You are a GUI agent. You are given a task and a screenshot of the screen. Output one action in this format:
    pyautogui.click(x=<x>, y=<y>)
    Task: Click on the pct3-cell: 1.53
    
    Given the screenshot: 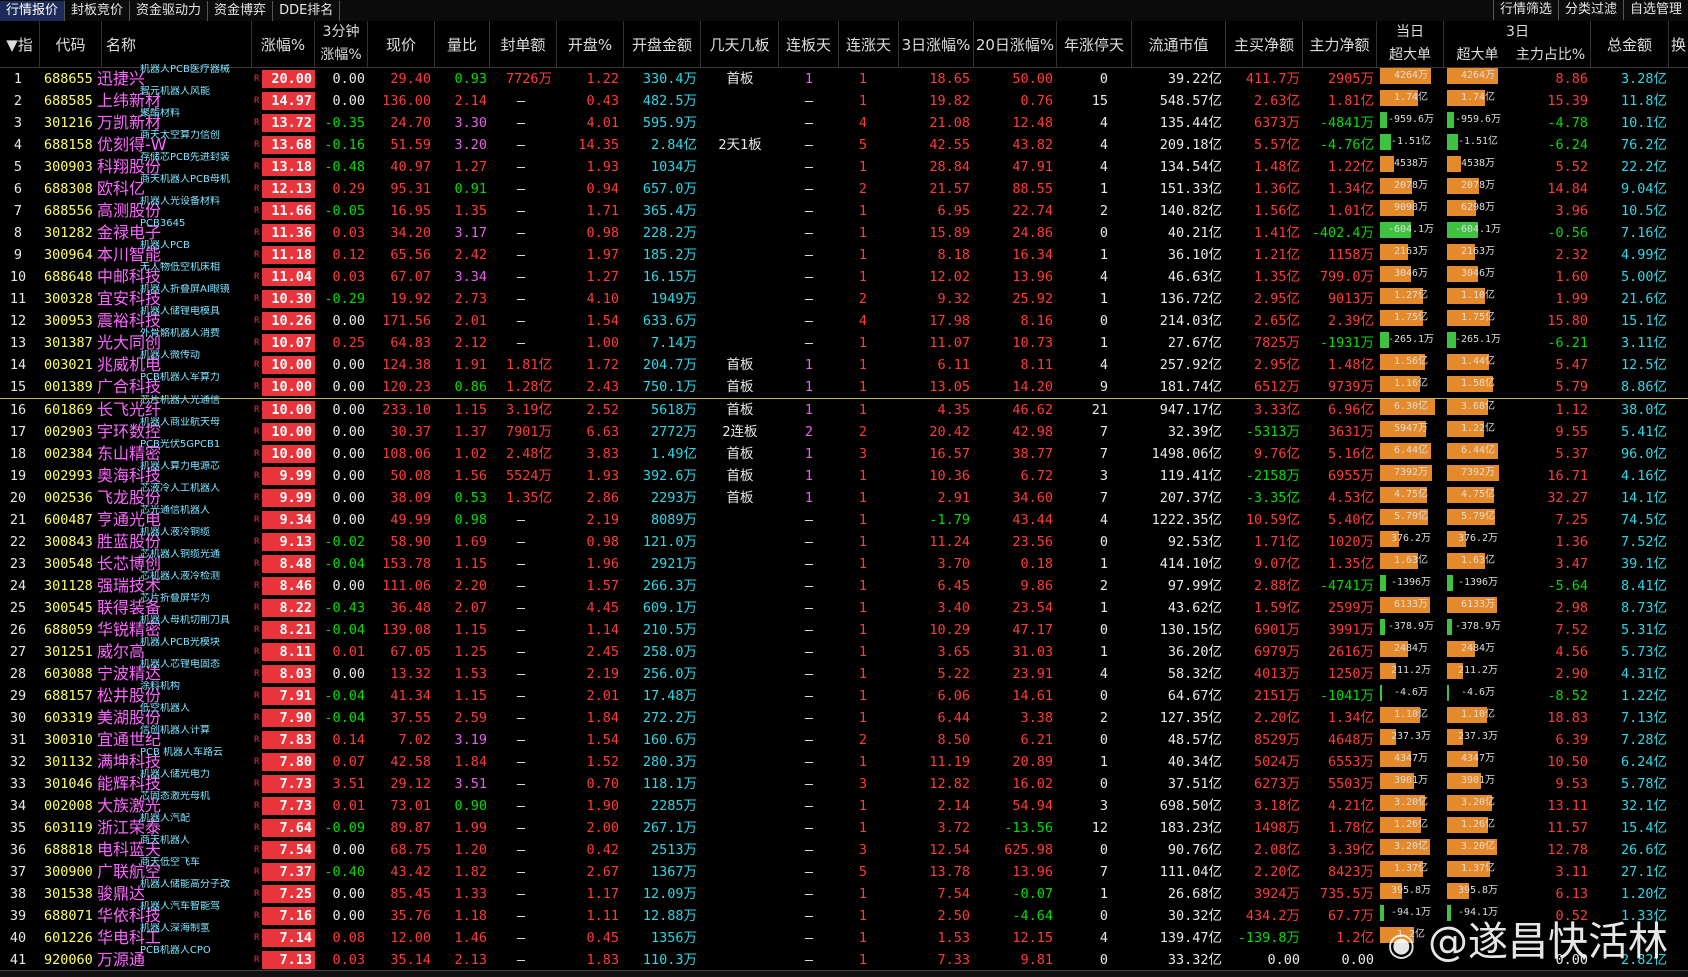 What is the action you would take?
    pyautogui.click(x=953, y=938)
    